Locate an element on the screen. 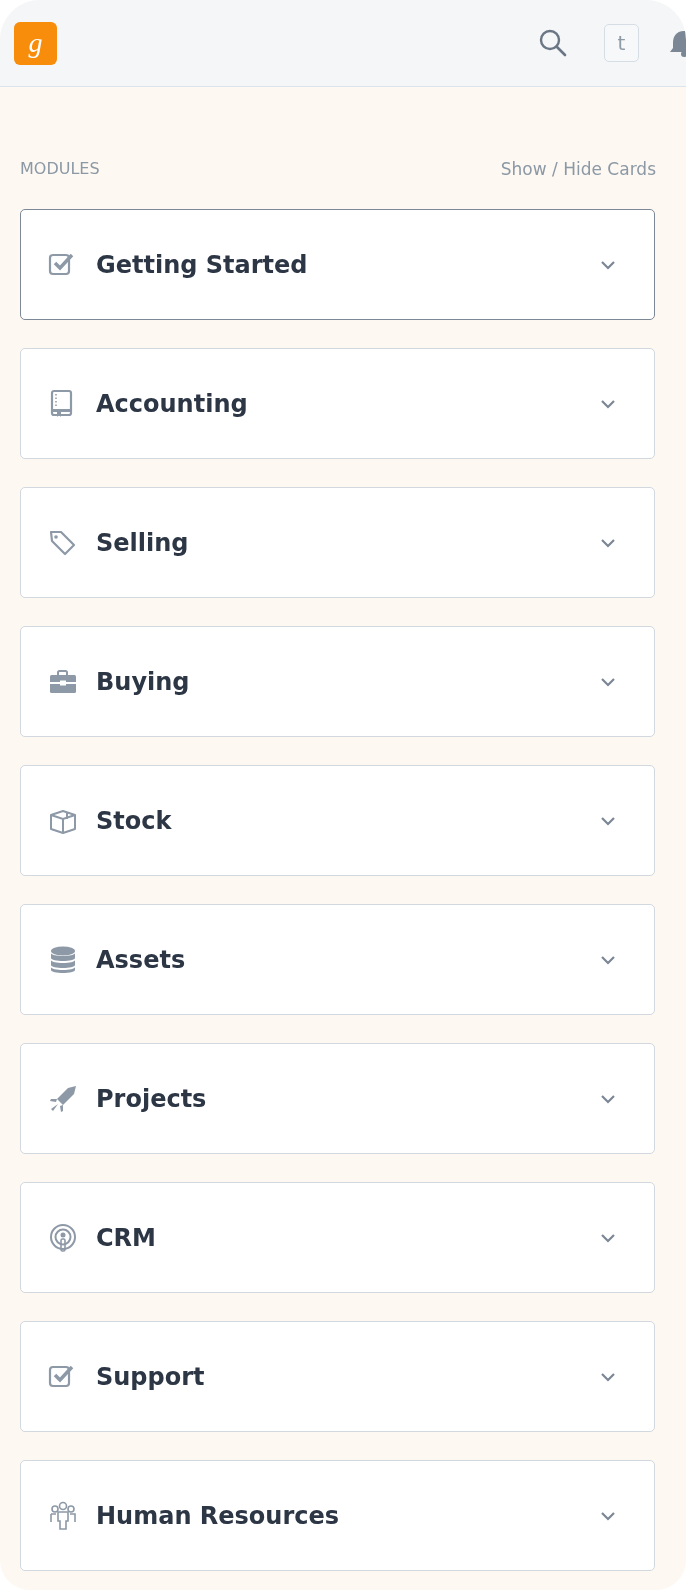 The width and height of the screenshot is (686, 1590). module-title: CRM is located at coordinates (126, 1238).